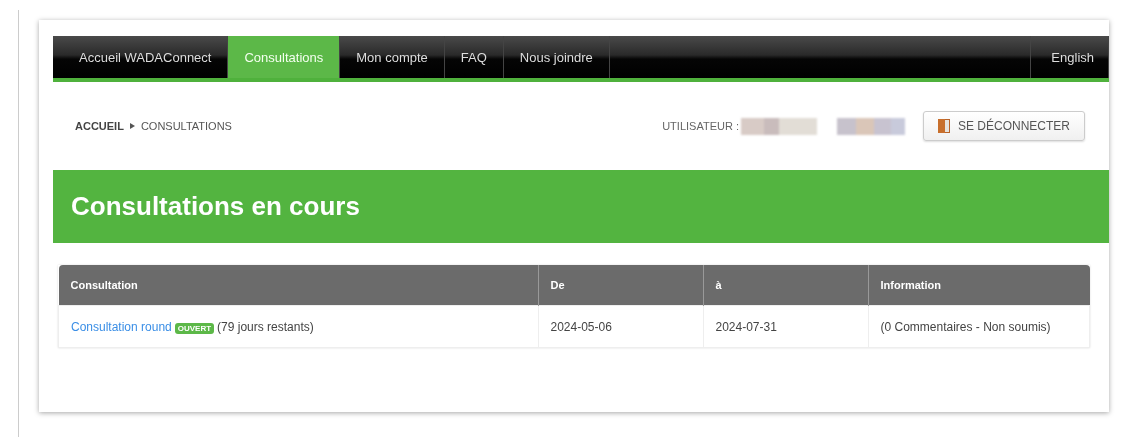 This screenshot has height=437, width=1132. I want to click on page-title: Consultations en cours, so click(215, 206).